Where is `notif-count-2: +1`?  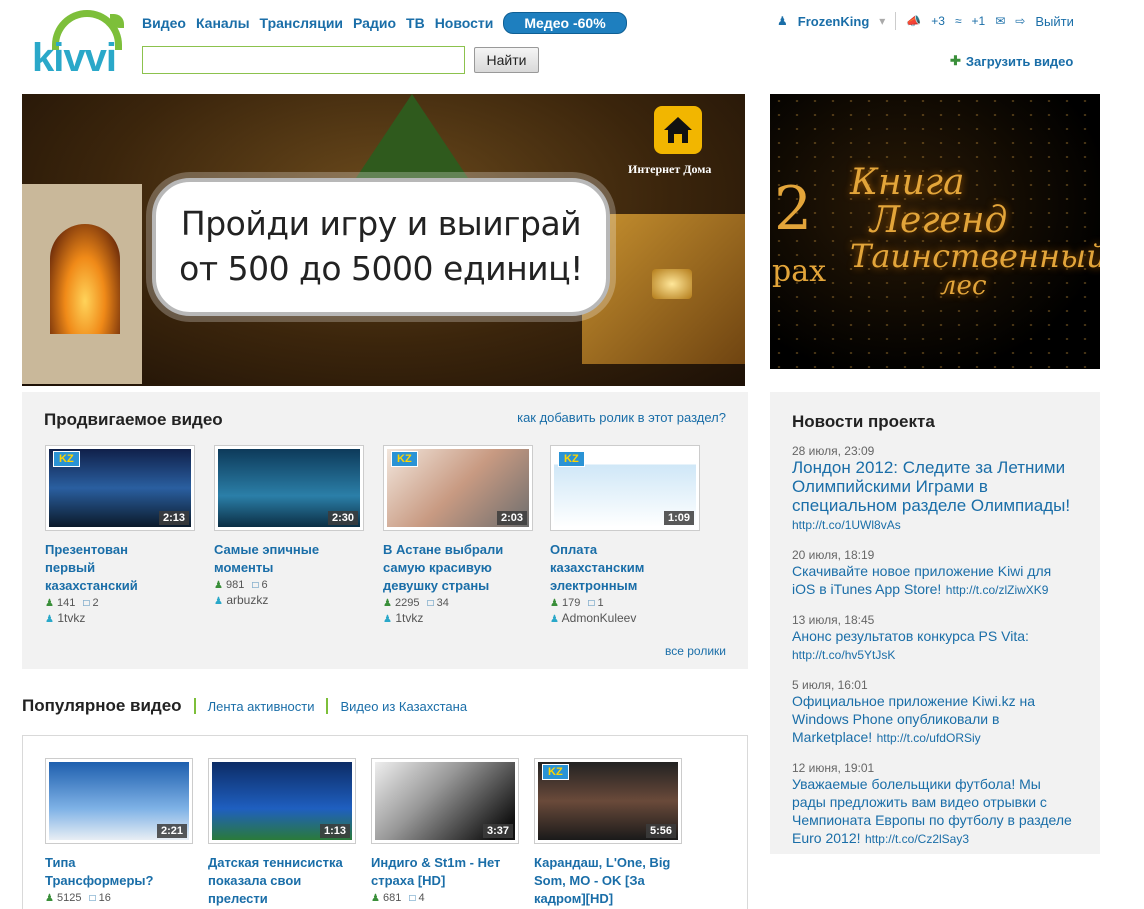
notif-count-2: +1 is located at coordinates (979, 21).